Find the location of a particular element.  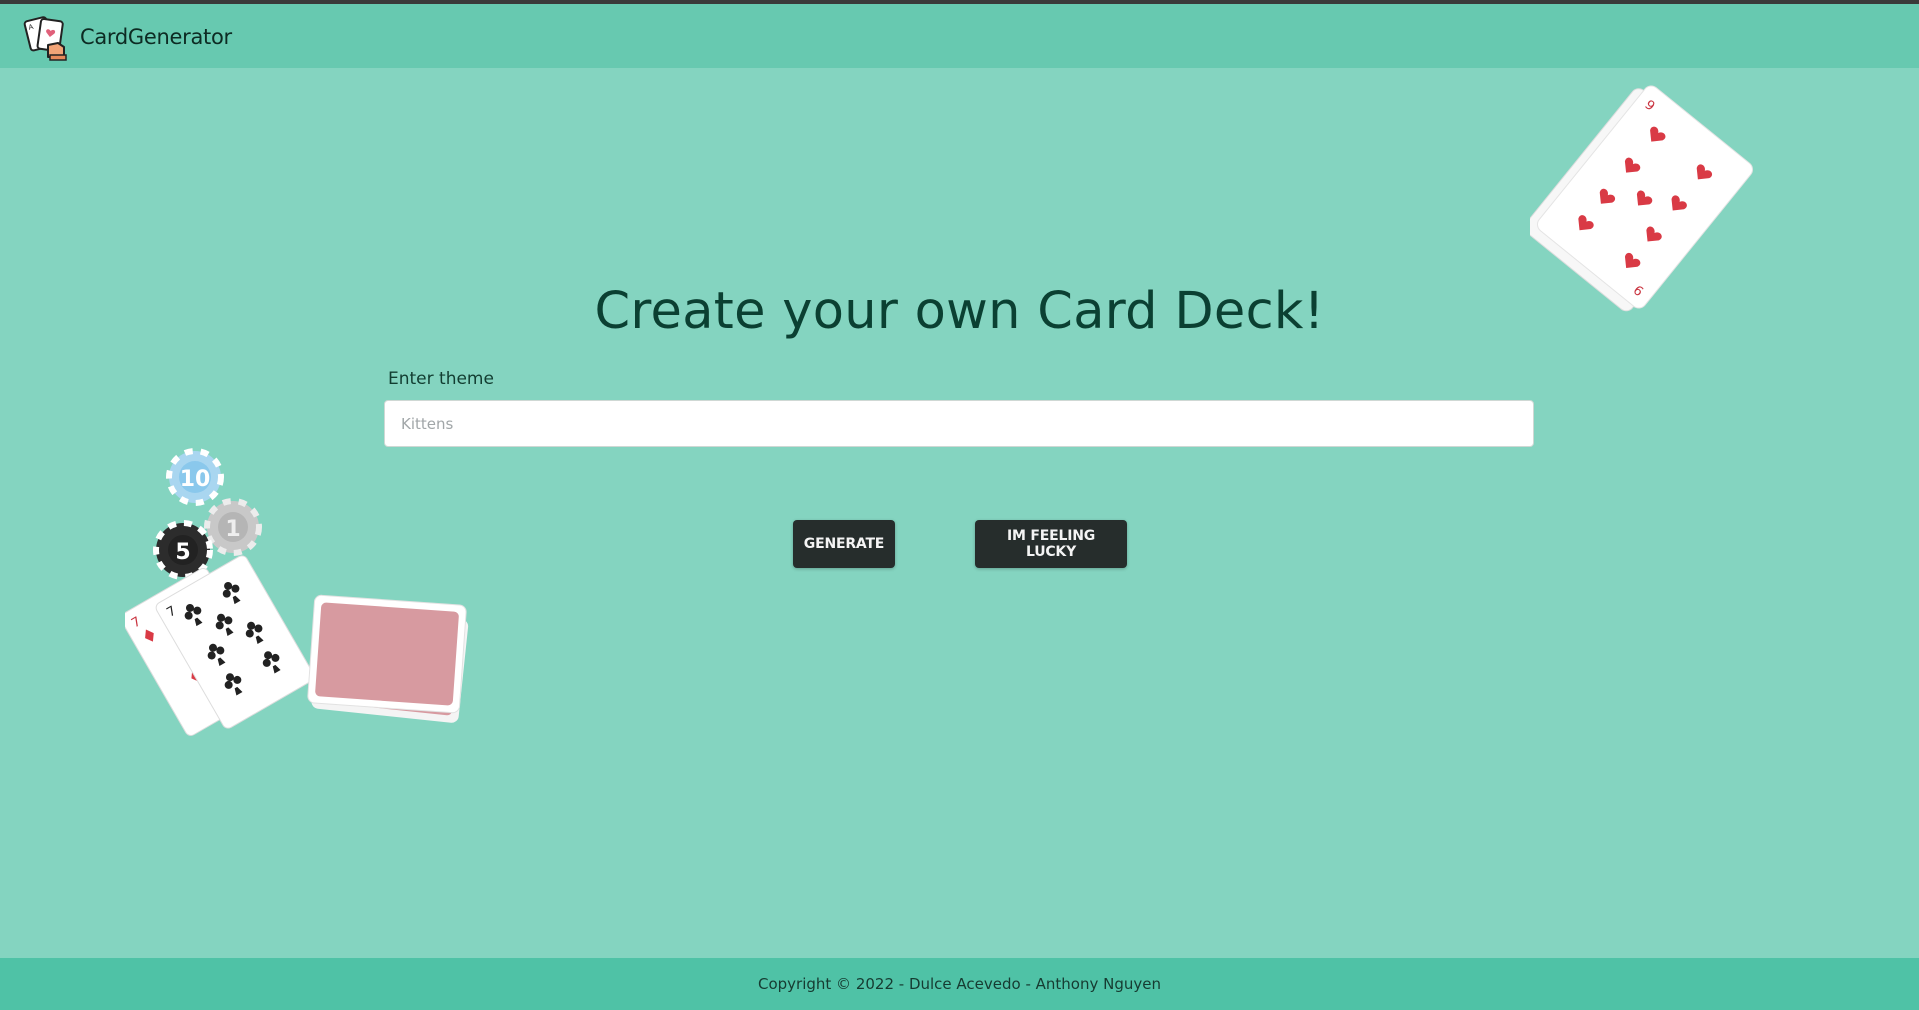

theme-label: Enter theme is located at coordinates (441, 379).